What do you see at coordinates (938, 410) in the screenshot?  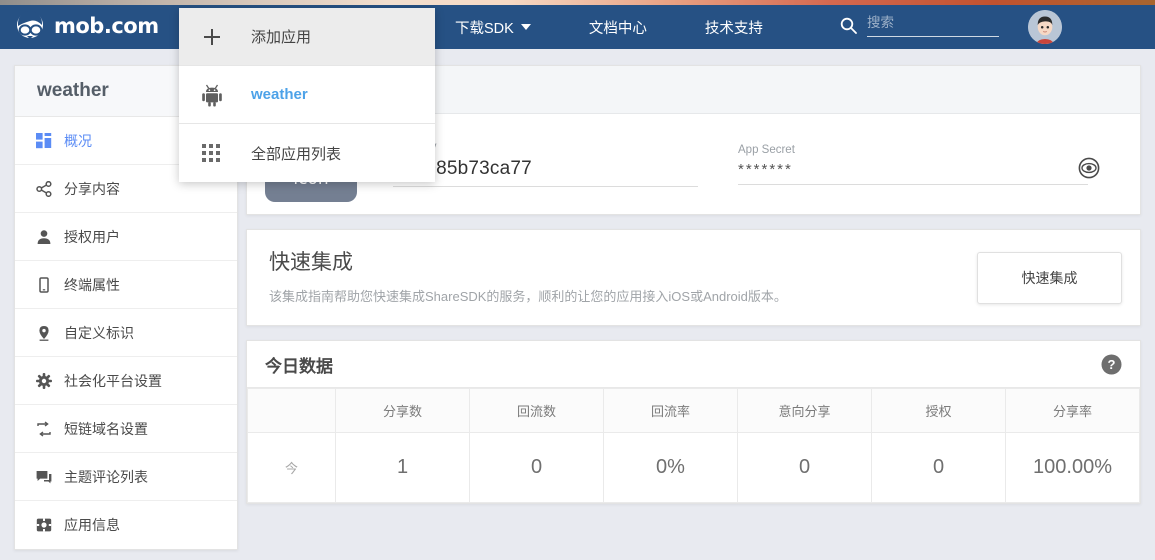 I see `table-header-auth: 授权` at bounding box center [938, 410].